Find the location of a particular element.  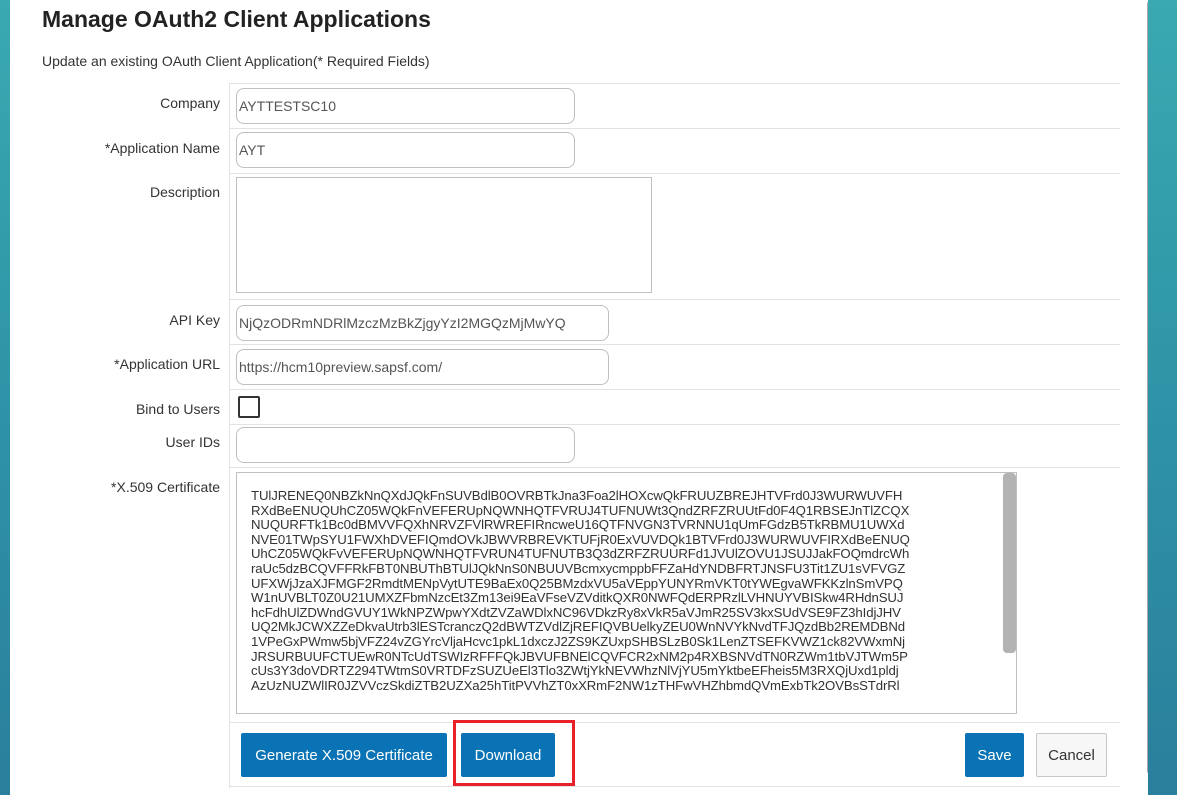

company-field is located at coordinates (405, 106).